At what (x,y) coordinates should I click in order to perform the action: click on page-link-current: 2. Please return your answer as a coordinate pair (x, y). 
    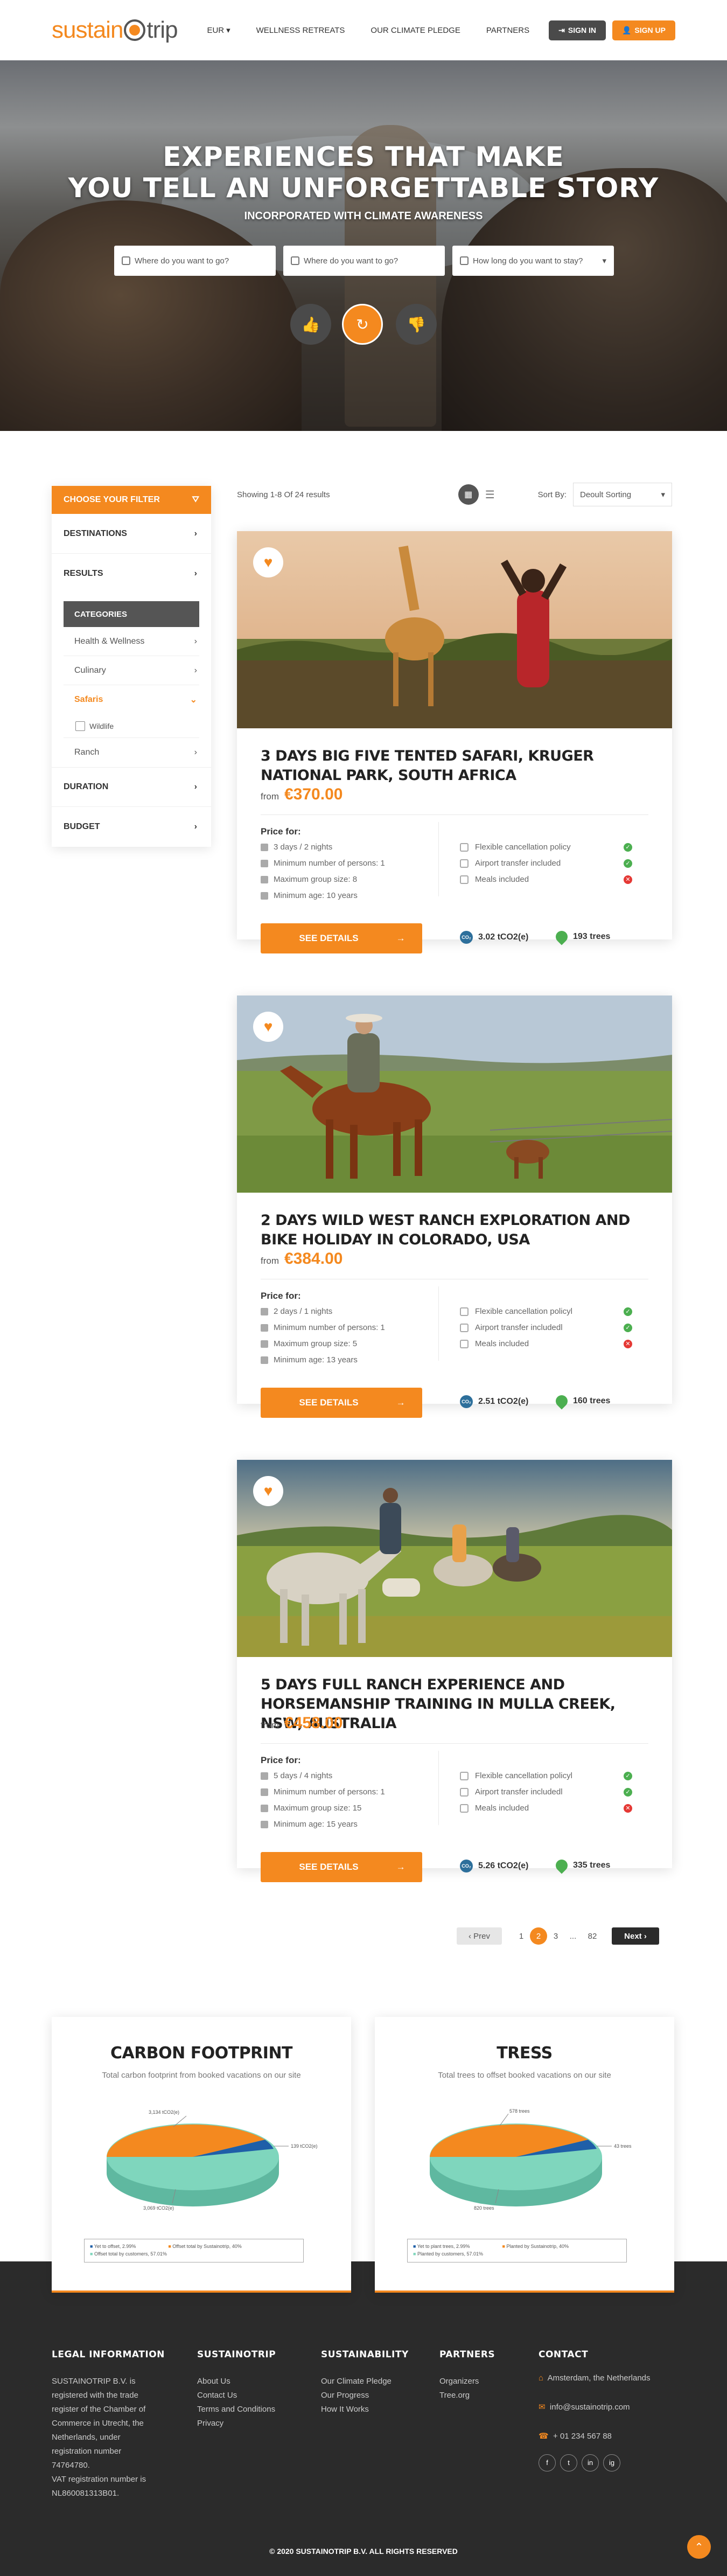
    Looking at the image, I should click on (538, 1936).